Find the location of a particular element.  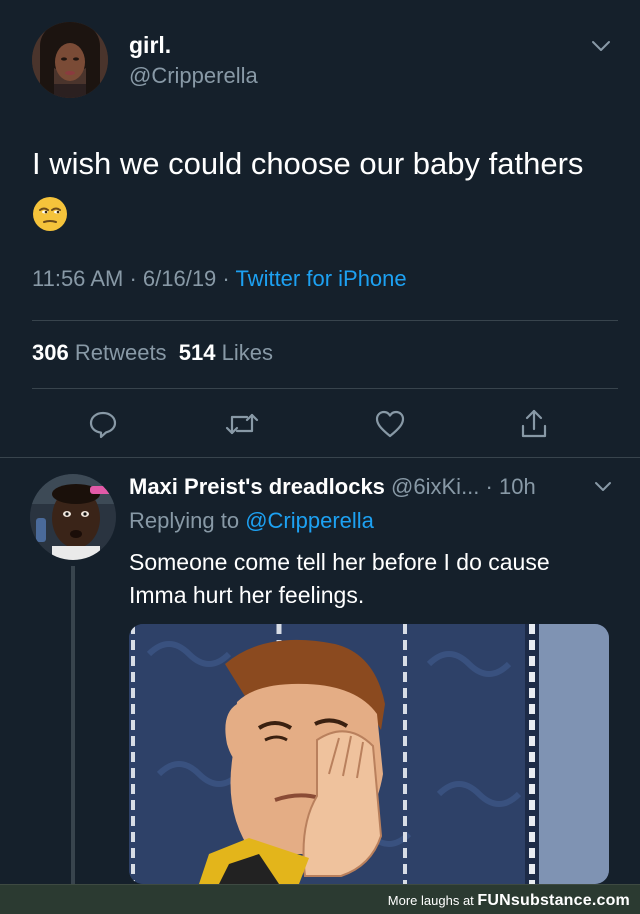

footer-brand: FUNsubstance.com is located at coordinates (553, 900).